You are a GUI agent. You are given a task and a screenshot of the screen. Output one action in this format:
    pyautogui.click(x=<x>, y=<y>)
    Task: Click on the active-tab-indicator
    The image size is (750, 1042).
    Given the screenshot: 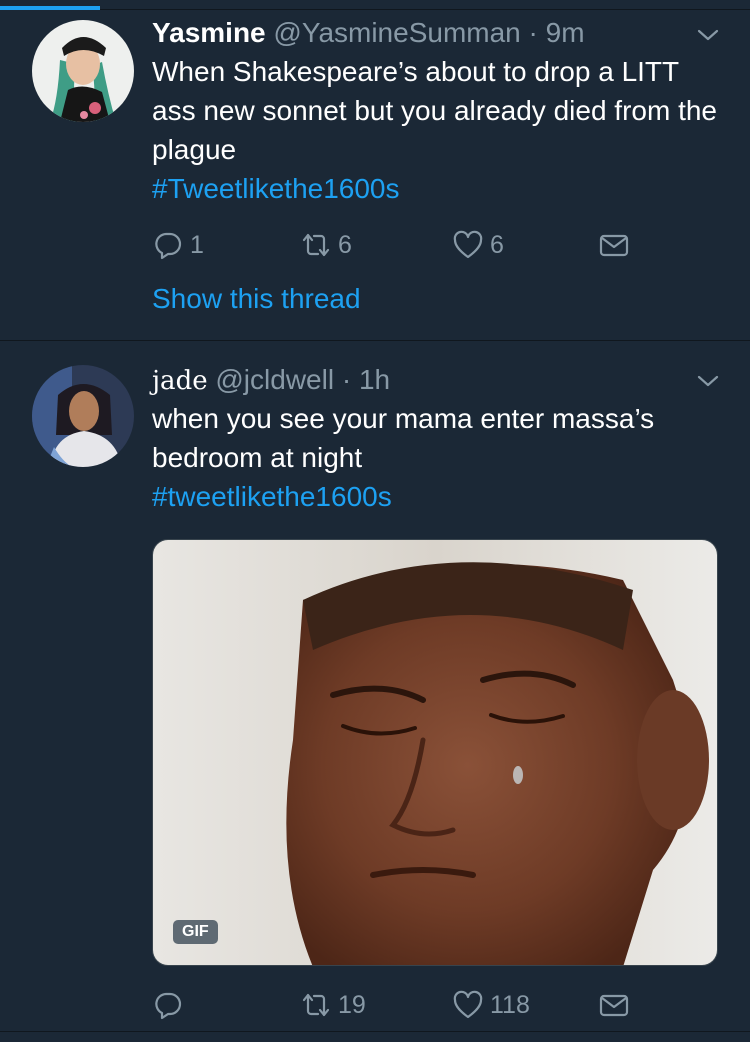 What is the action you would take?
    pyautogui.click(x=50, y=8)
    